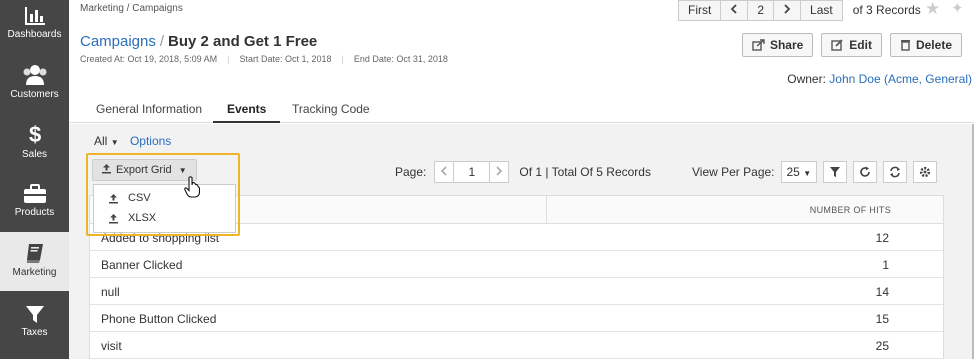  I want to click on gear-icon, so click(925, 172).